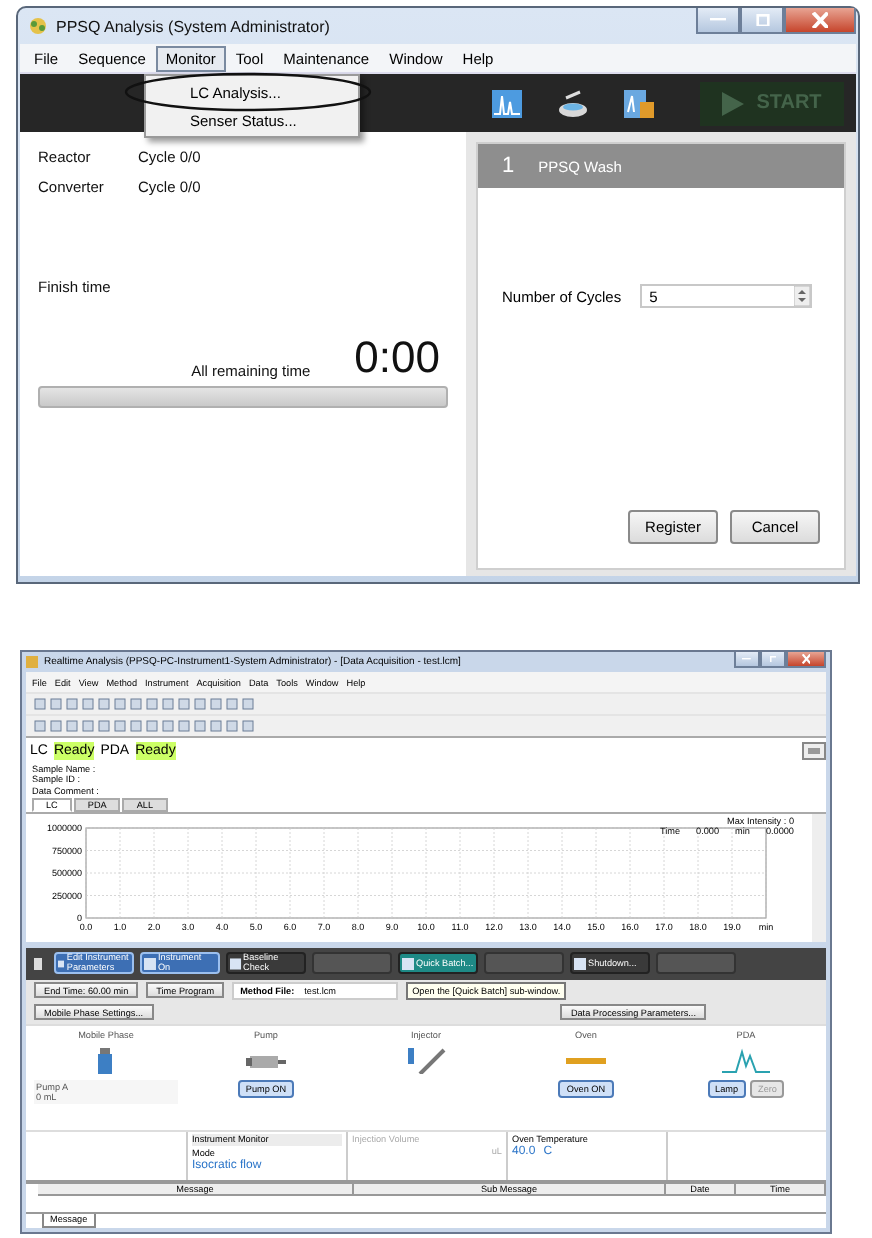  I want to click on bottle-icon, so click(105, 1060).